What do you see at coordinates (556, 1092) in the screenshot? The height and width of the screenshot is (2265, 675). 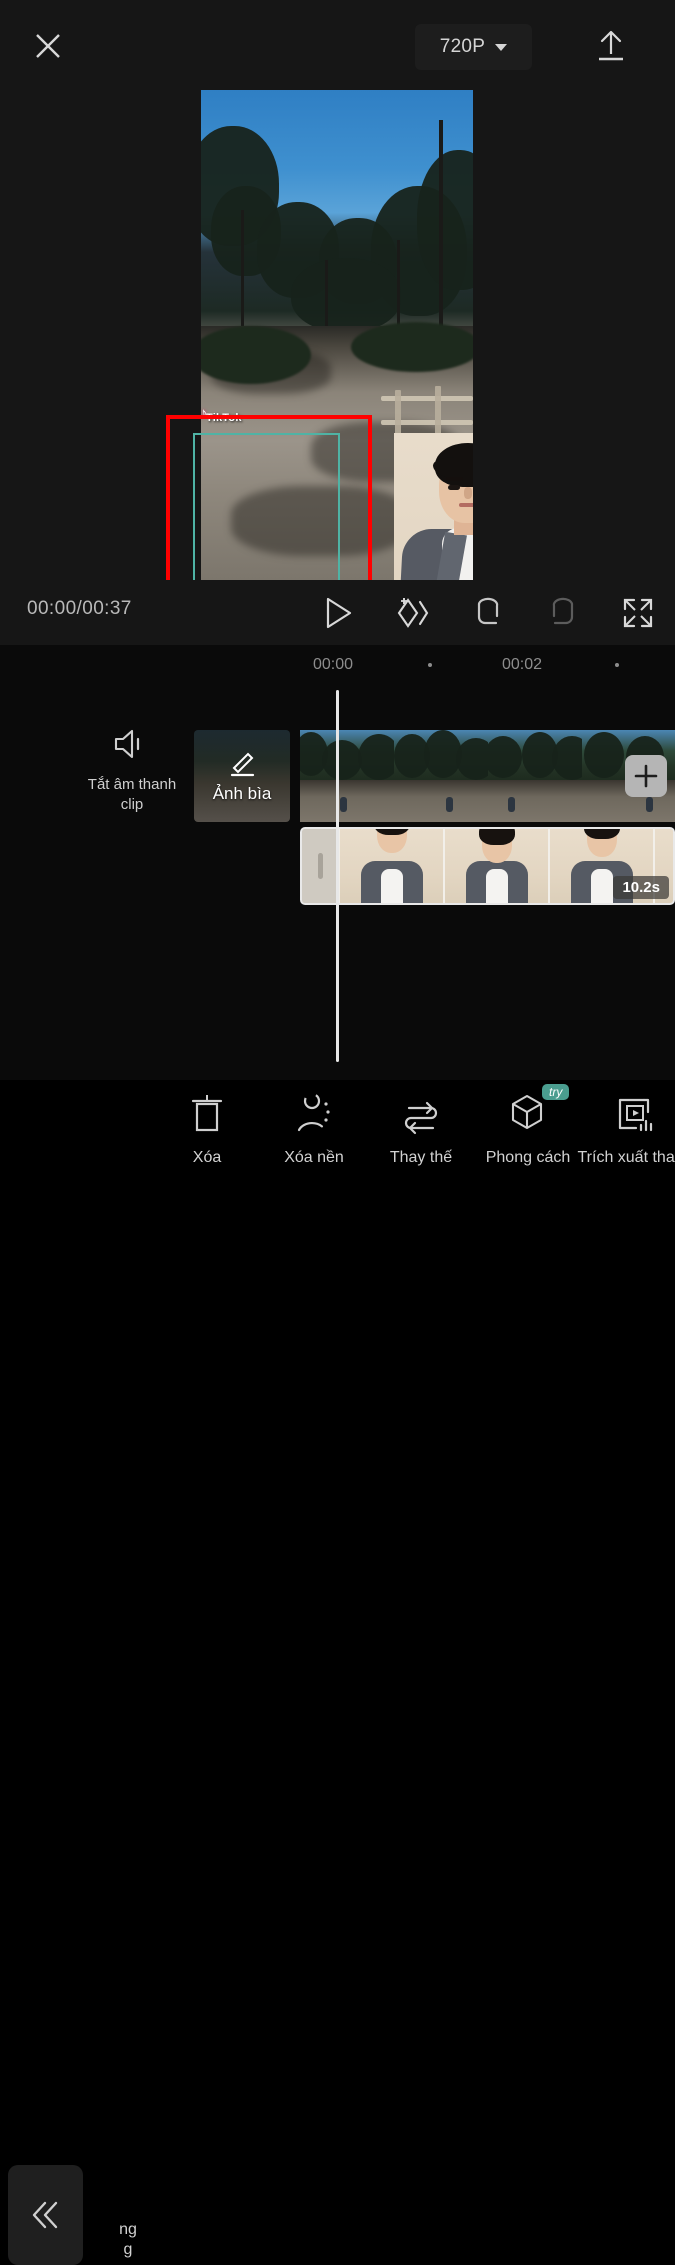 I see `try-badge: try` at bounding box center [556, 1092].